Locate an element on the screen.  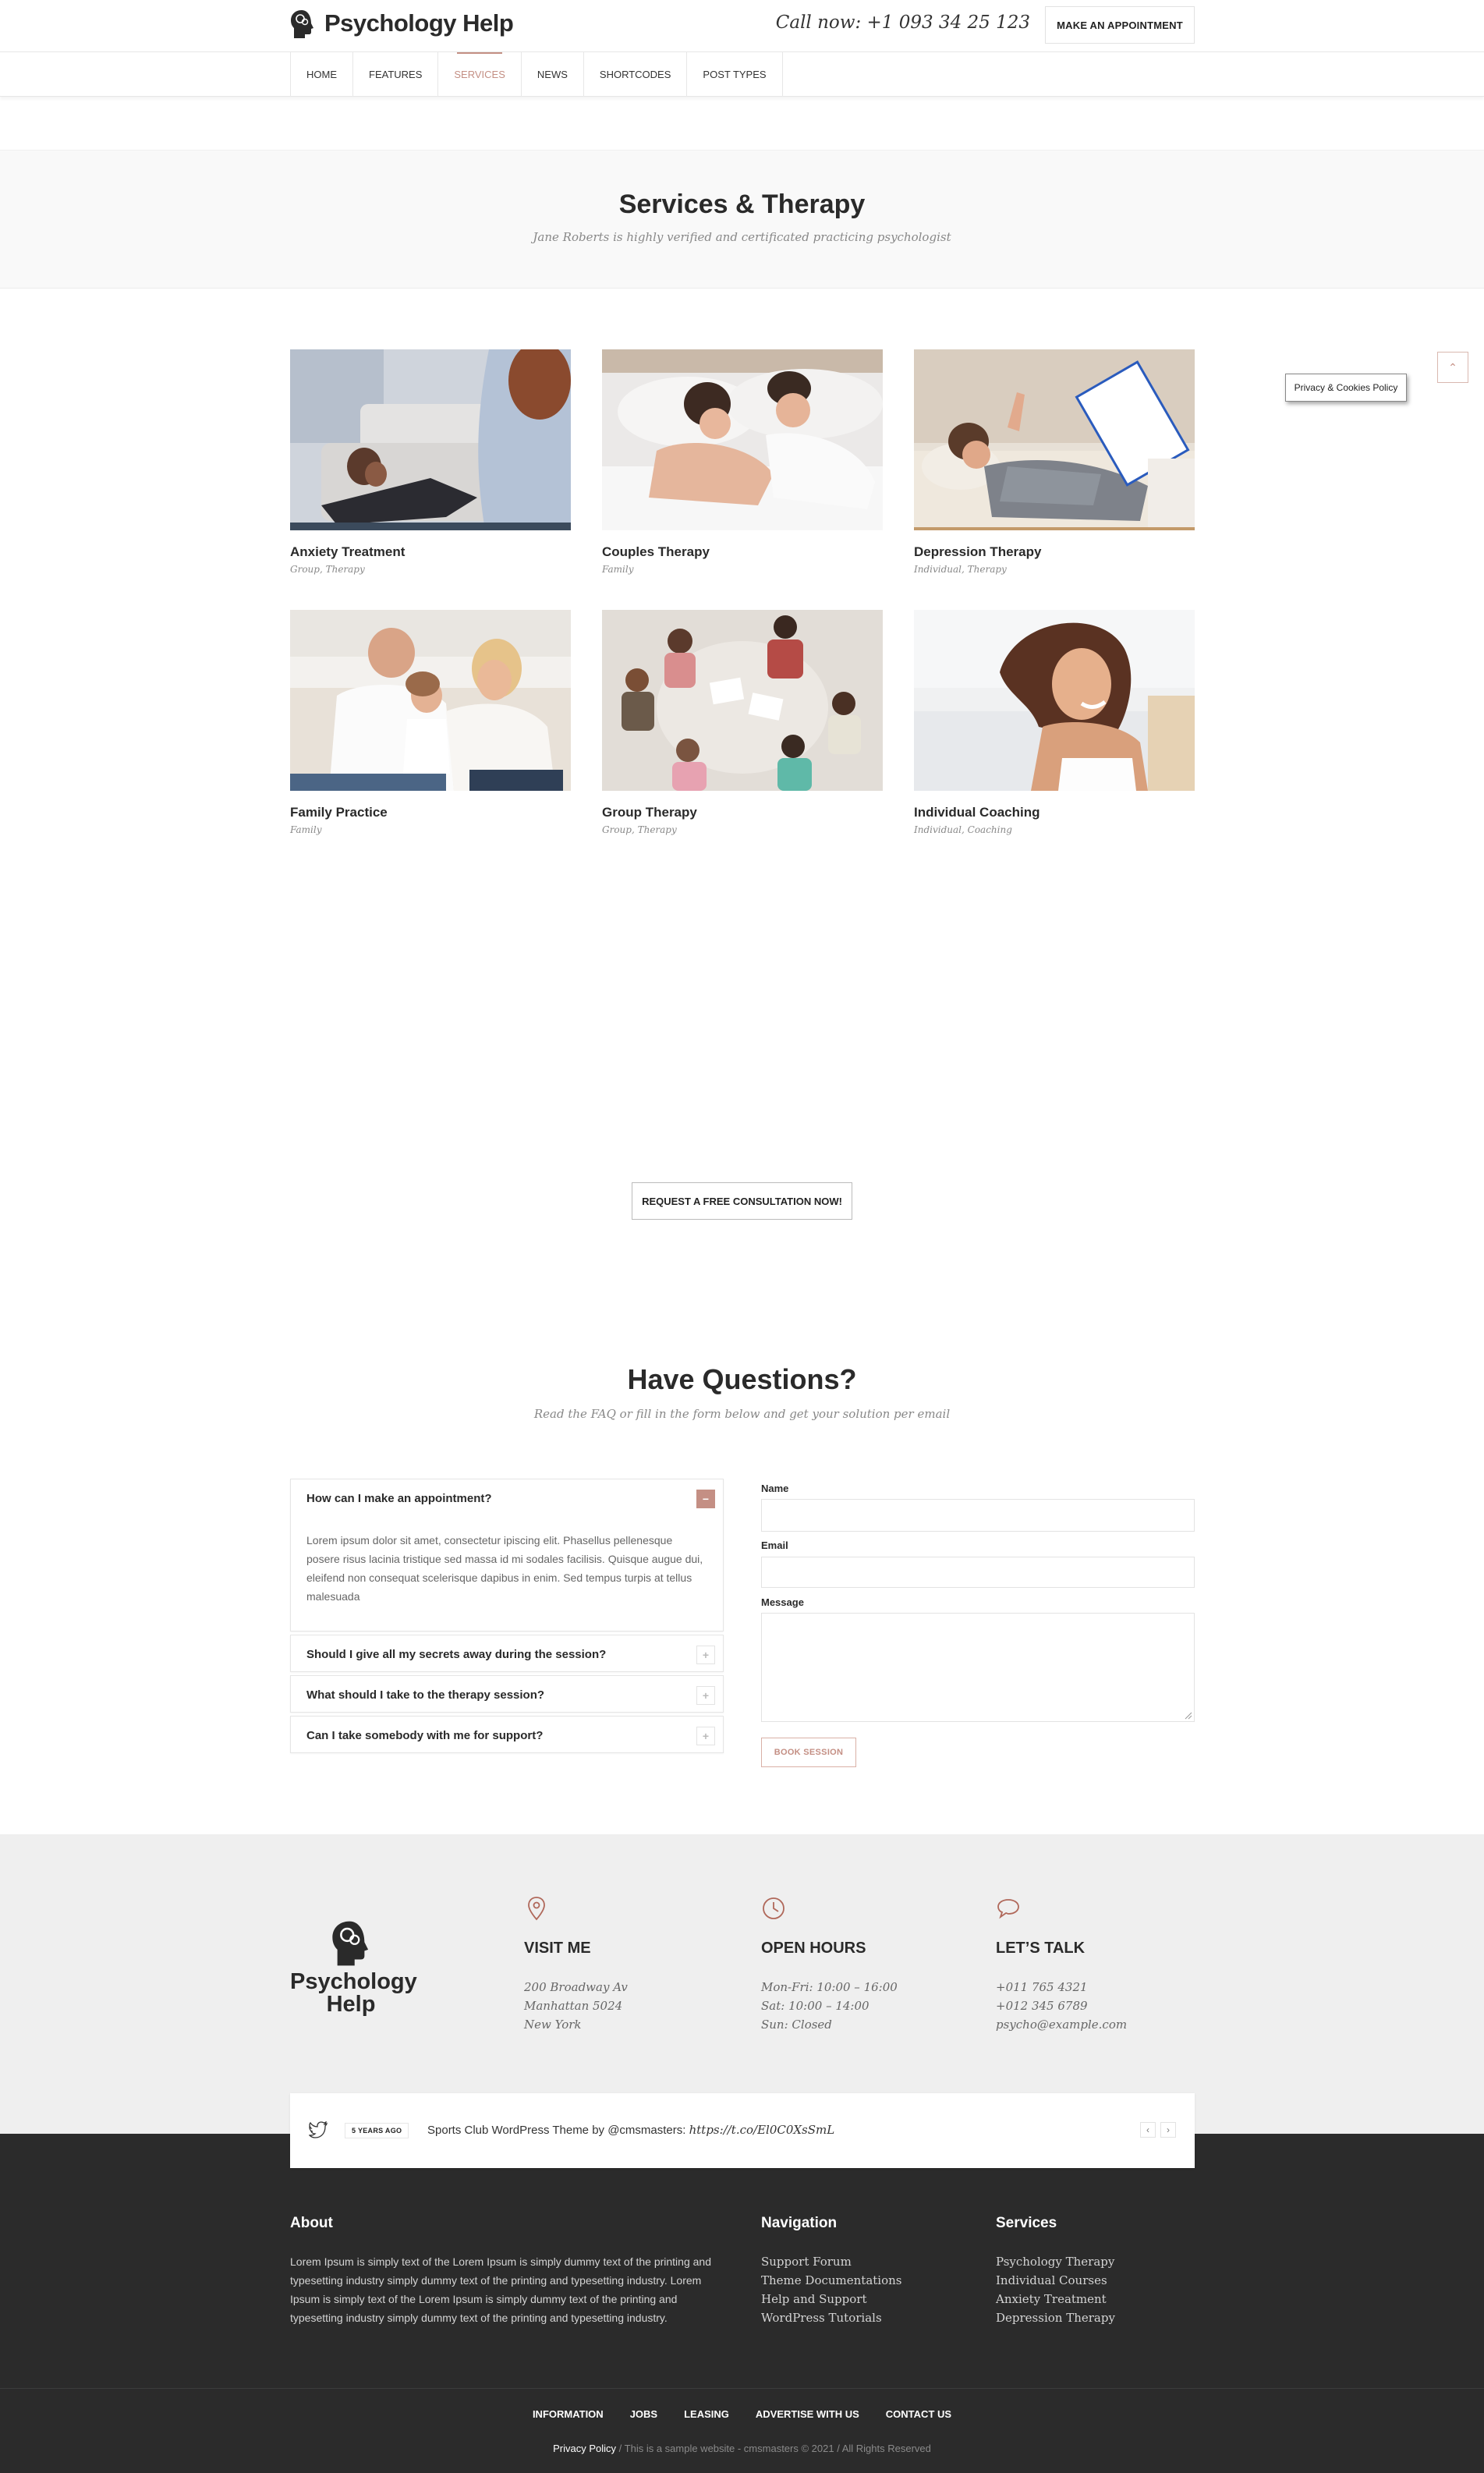
footer-link: WordPress Tutorials is located at coordinates (862, 2317).